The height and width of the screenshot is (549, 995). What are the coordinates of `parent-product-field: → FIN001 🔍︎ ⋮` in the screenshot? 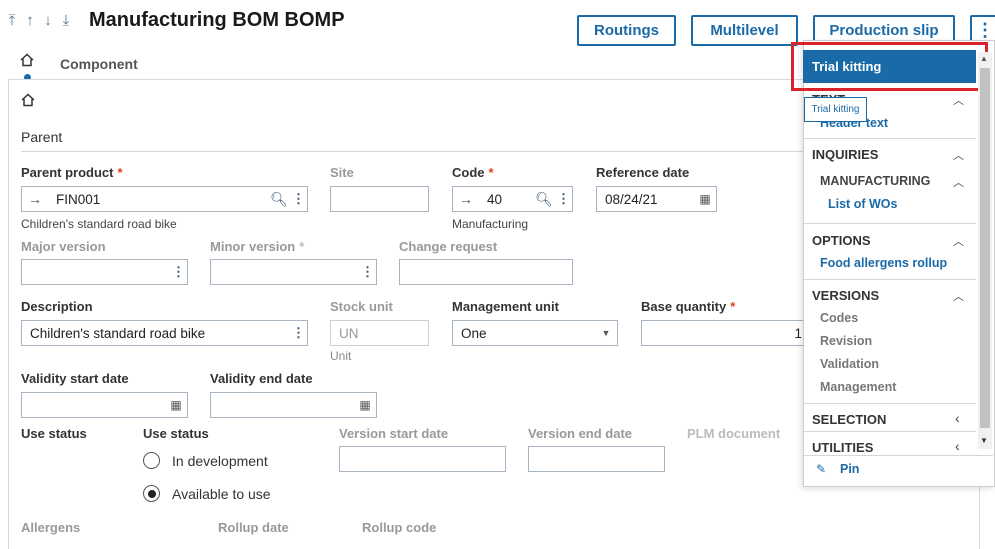 It's located at (164, 199).